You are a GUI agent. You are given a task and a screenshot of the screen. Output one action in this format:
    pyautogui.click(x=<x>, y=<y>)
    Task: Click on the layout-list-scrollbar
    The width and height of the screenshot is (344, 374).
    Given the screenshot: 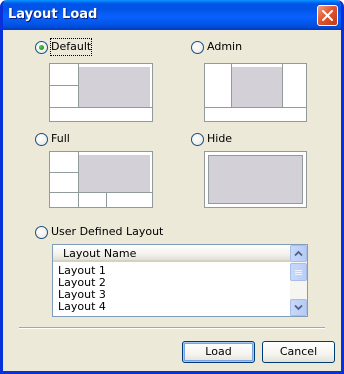 What is the action you would take?
    pyautogui.click(x=298, y=280)
    